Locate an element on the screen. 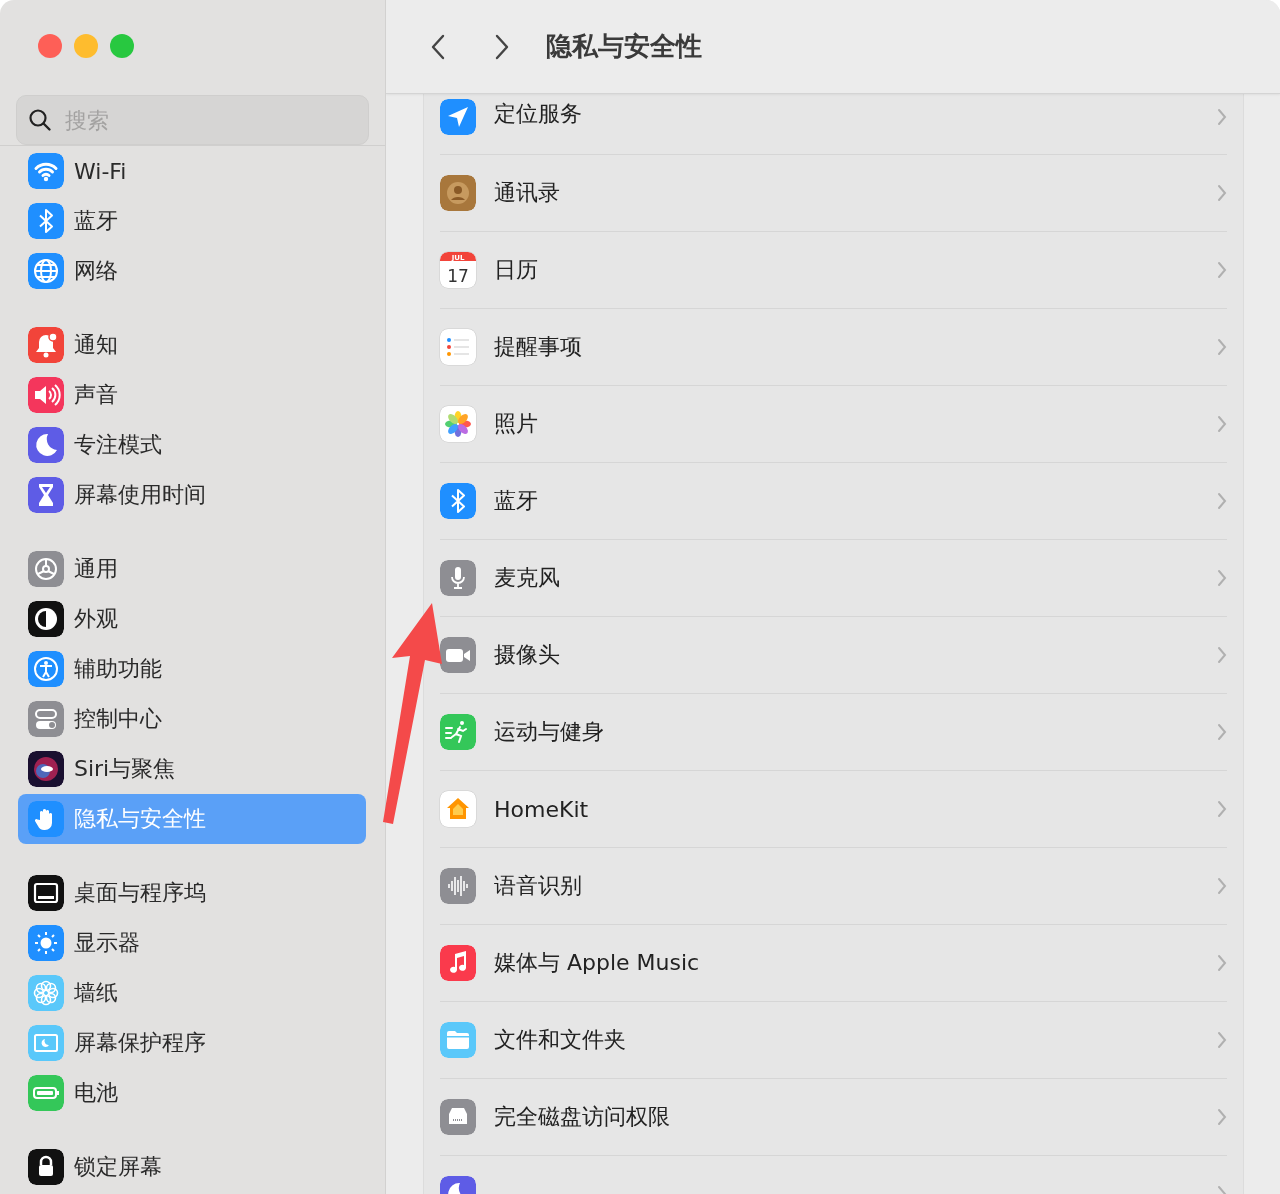 The width and height of the screenshot is (1280, 1194). sidebar-item: 专注模式 is located at coordinates (192, 445).